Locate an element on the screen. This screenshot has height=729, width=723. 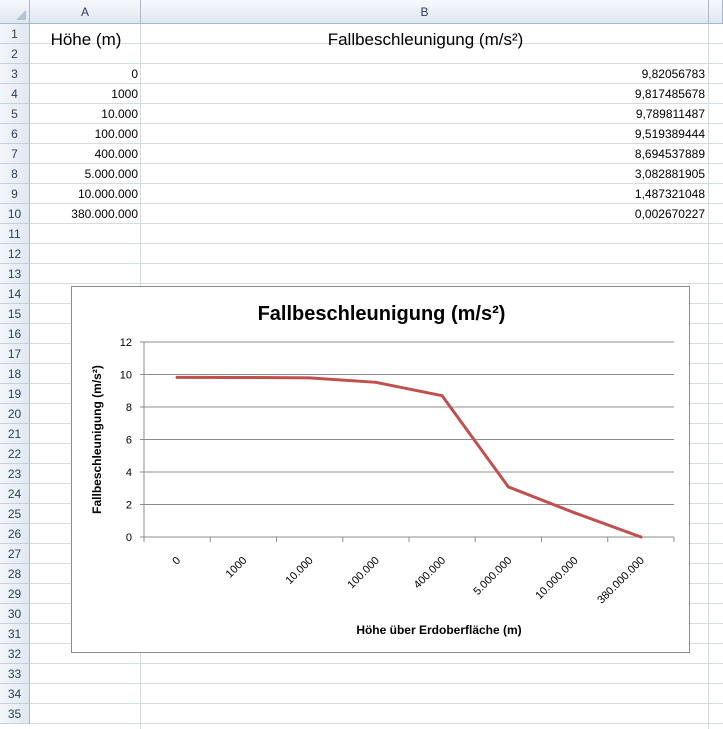
row-header-11: 11 is located at coordinates (15, 234).